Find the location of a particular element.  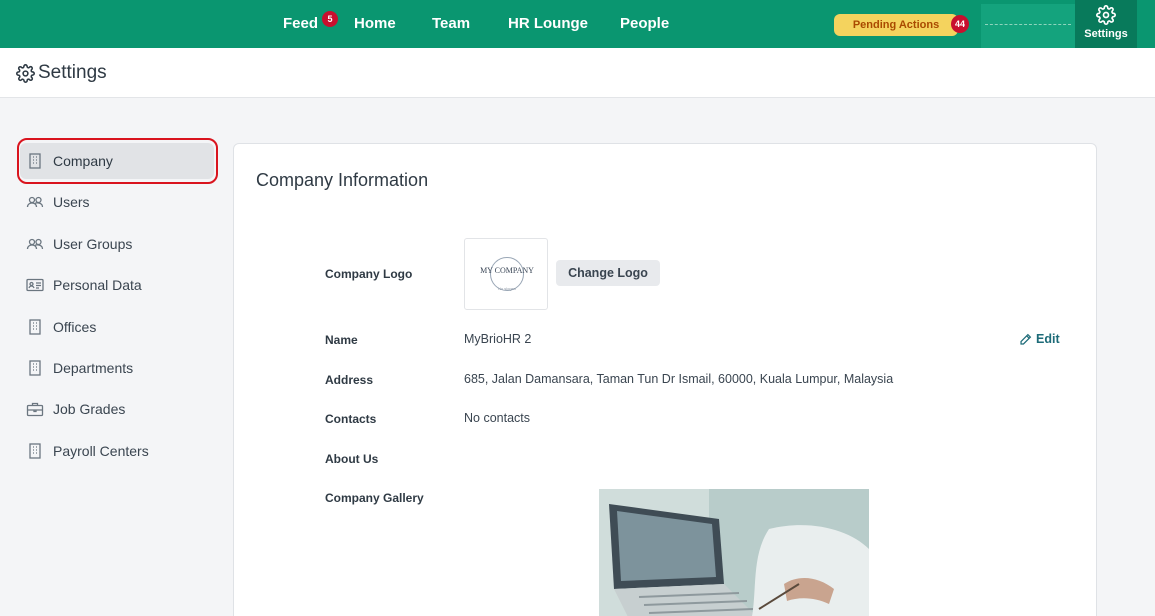

sidebar-item-label: User Groups is located at coordinates (93, 244).